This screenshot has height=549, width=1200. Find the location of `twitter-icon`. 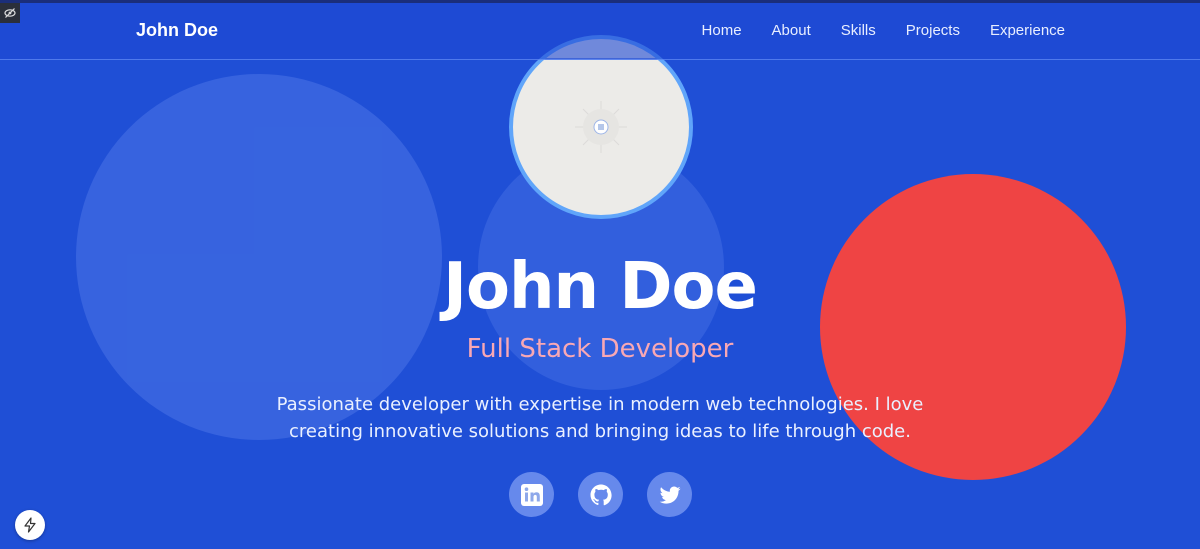

twitter-icon is located at coordinates (669, 495).